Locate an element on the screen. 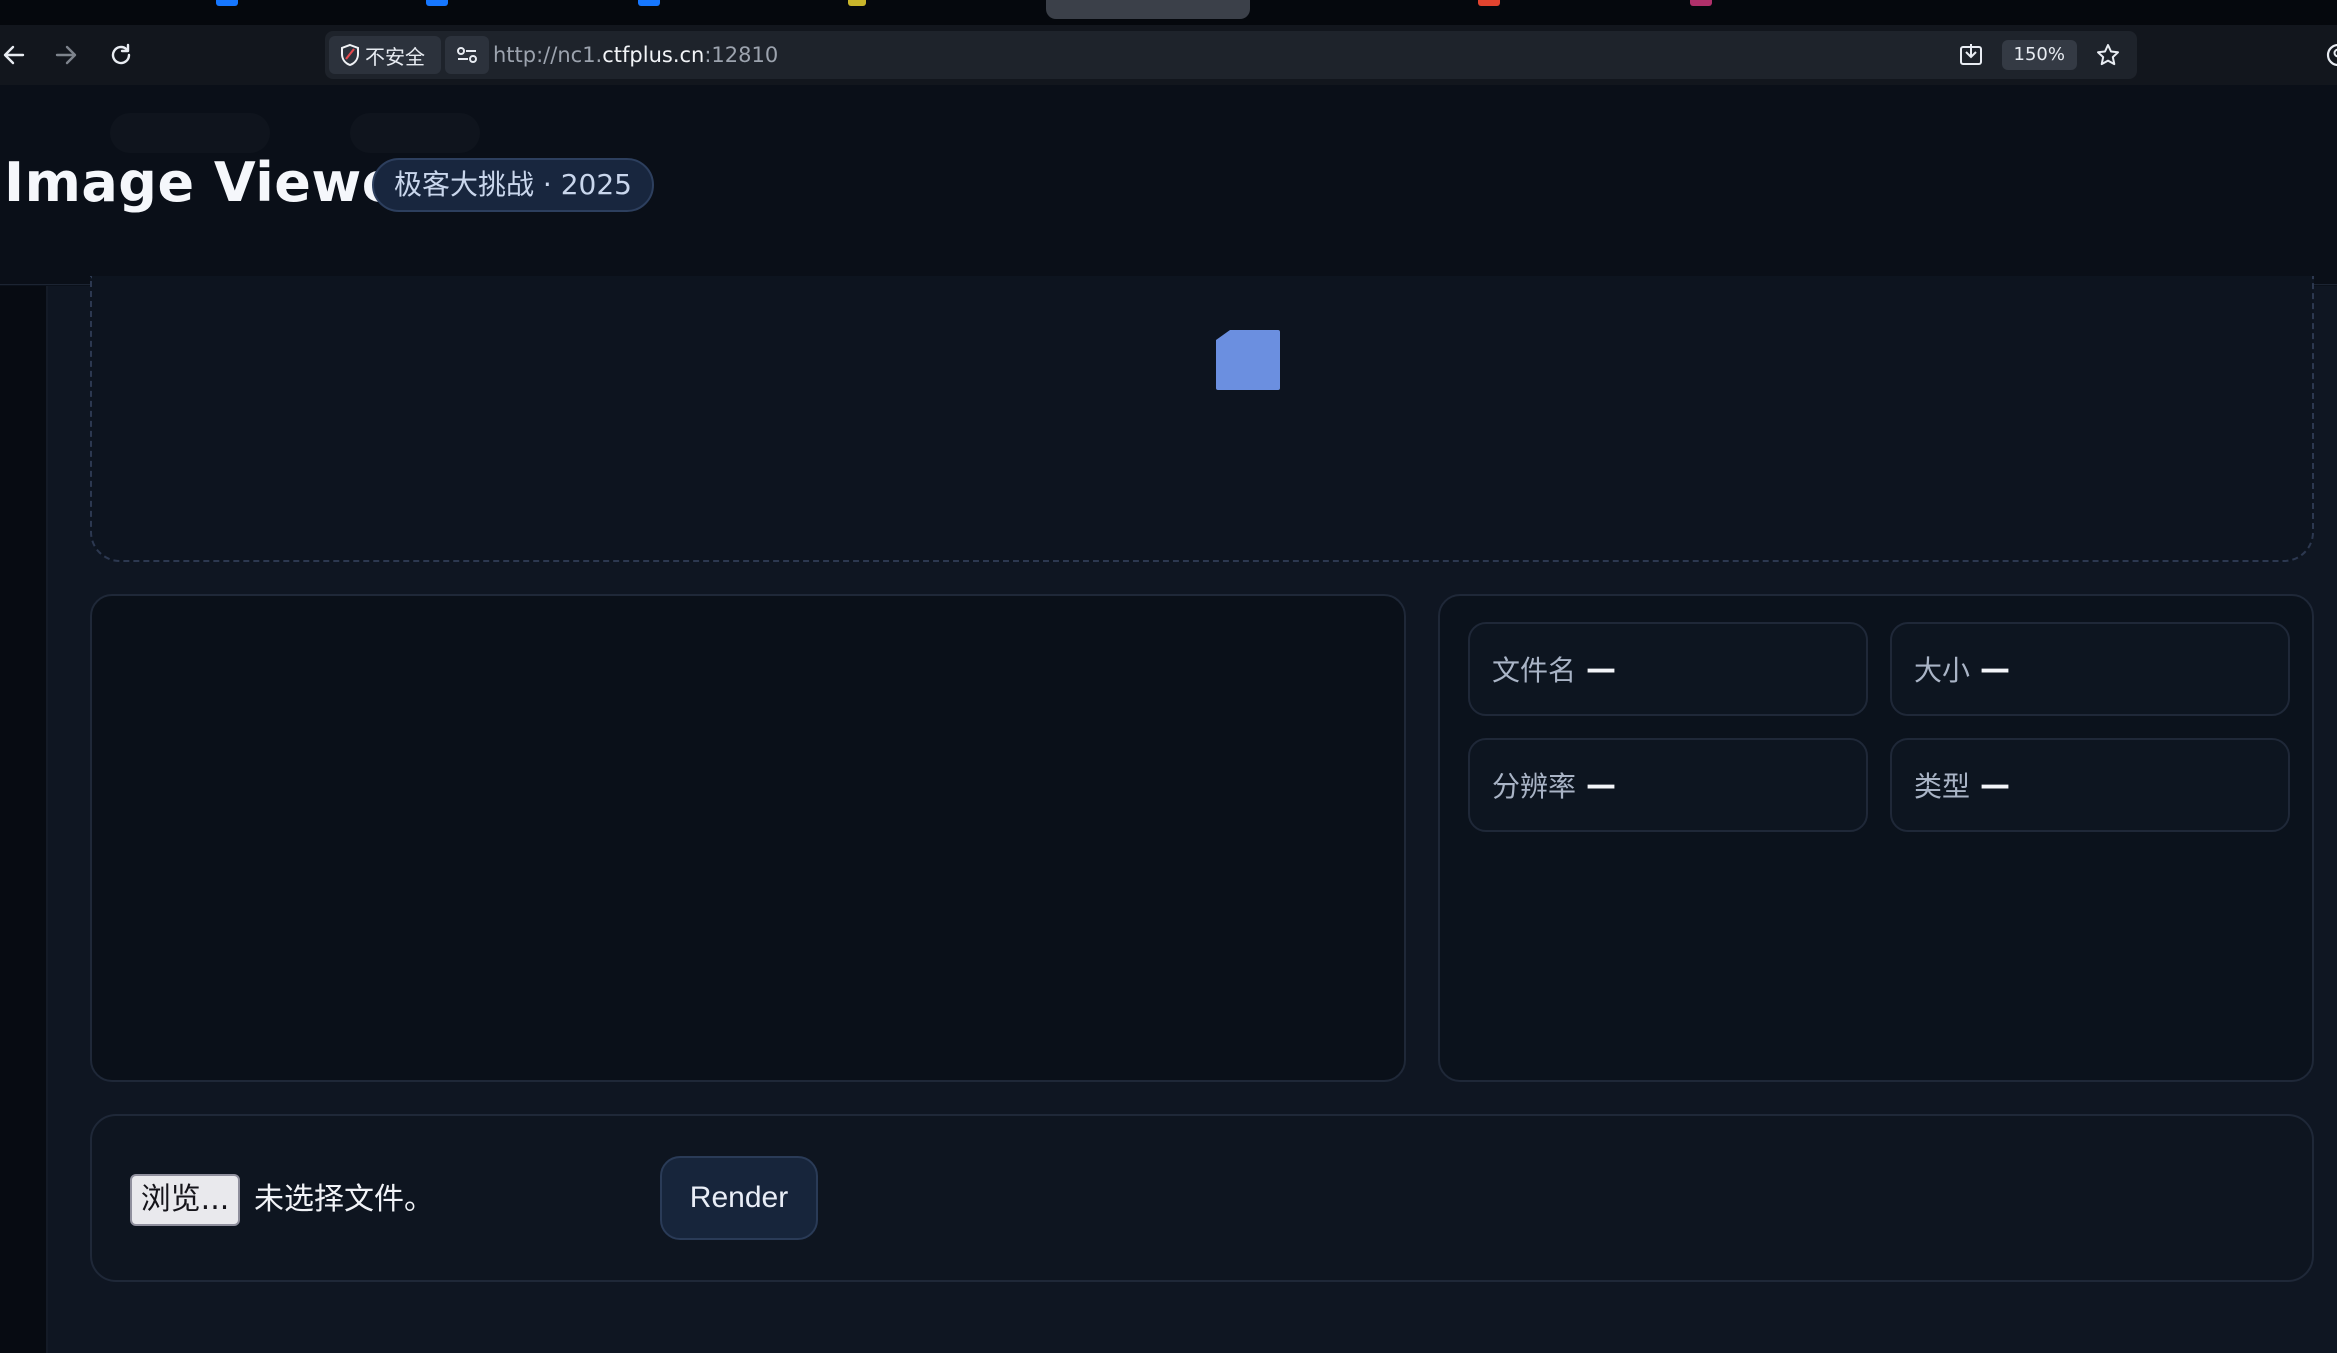 The width and height of the screenshot is (2337, 1353). star-icon is located at coordinates (2108, 55).